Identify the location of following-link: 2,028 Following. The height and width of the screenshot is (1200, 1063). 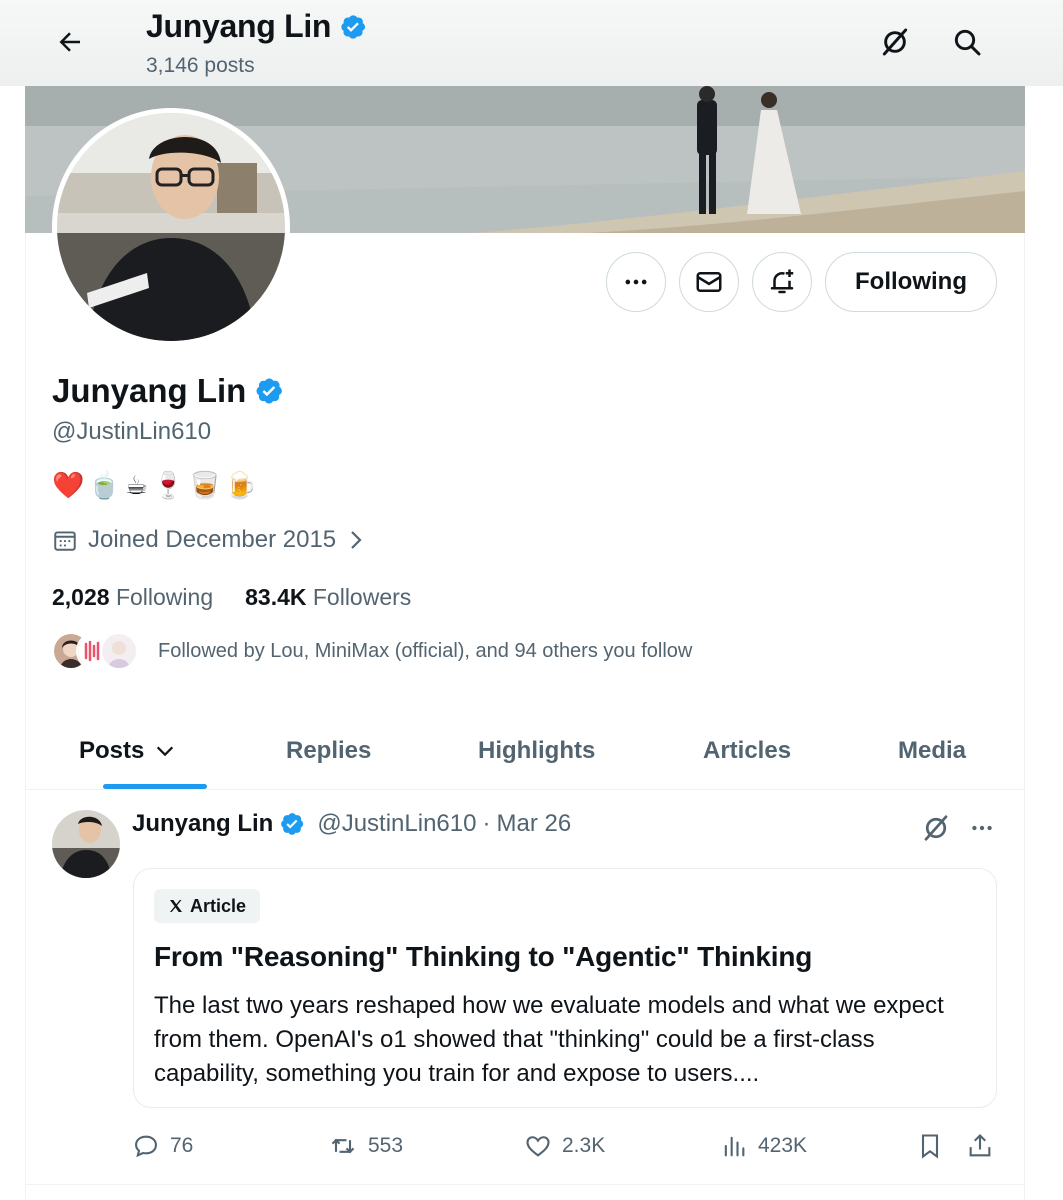
(132, 597).